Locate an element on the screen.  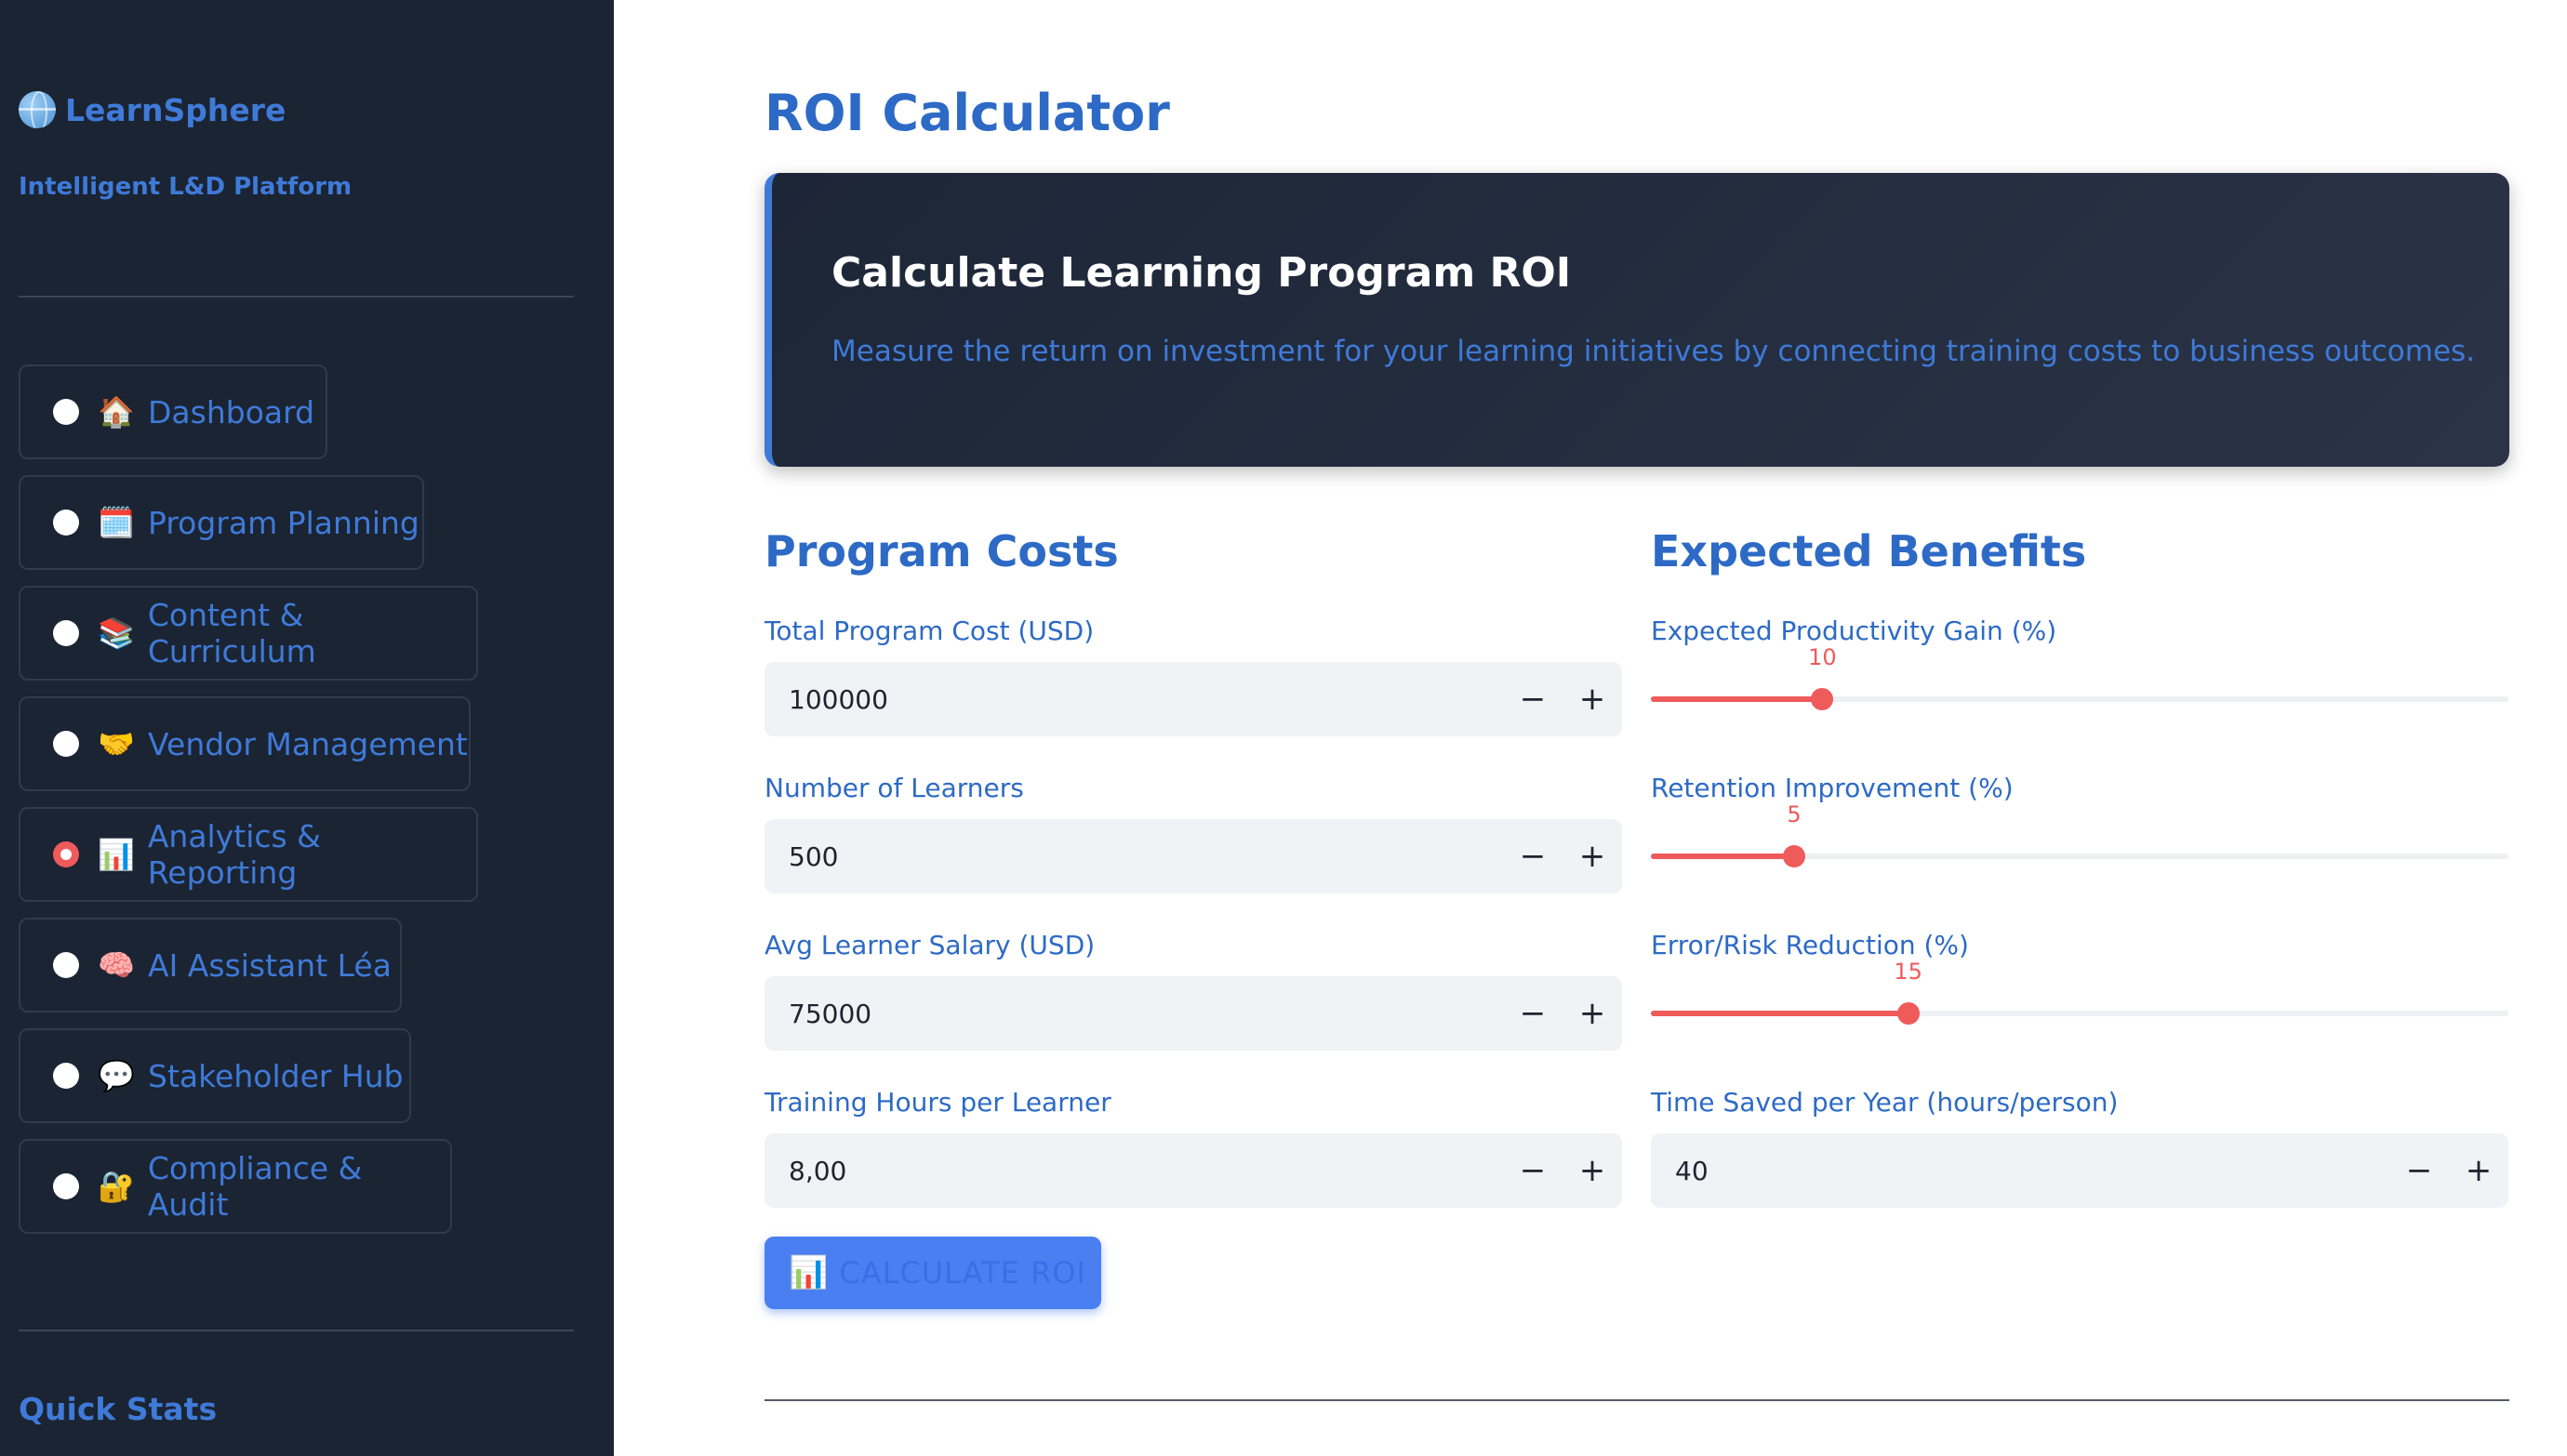
sidebar-item-vendor-management: 🤝 Vendor Management is located at coordinates (245, 743).